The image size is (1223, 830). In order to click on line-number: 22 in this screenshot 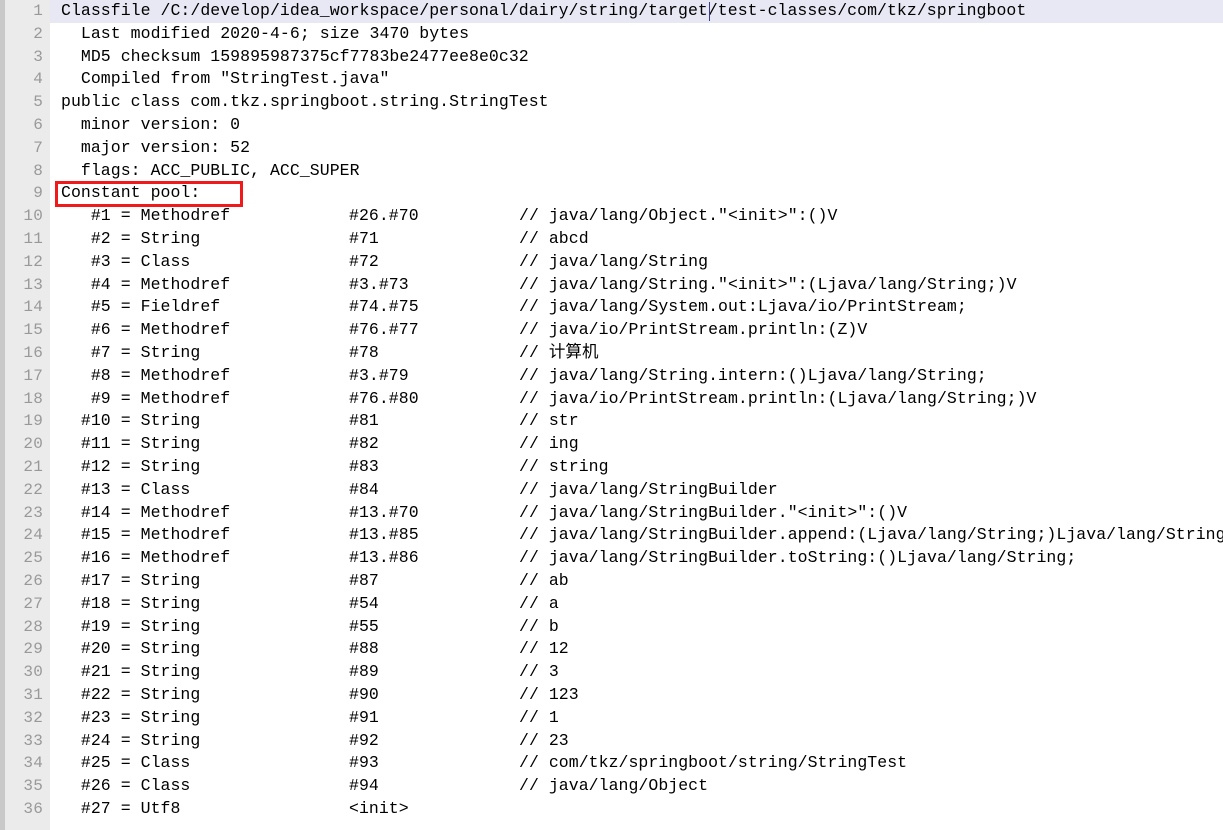, I will do `click(33, 489)`.